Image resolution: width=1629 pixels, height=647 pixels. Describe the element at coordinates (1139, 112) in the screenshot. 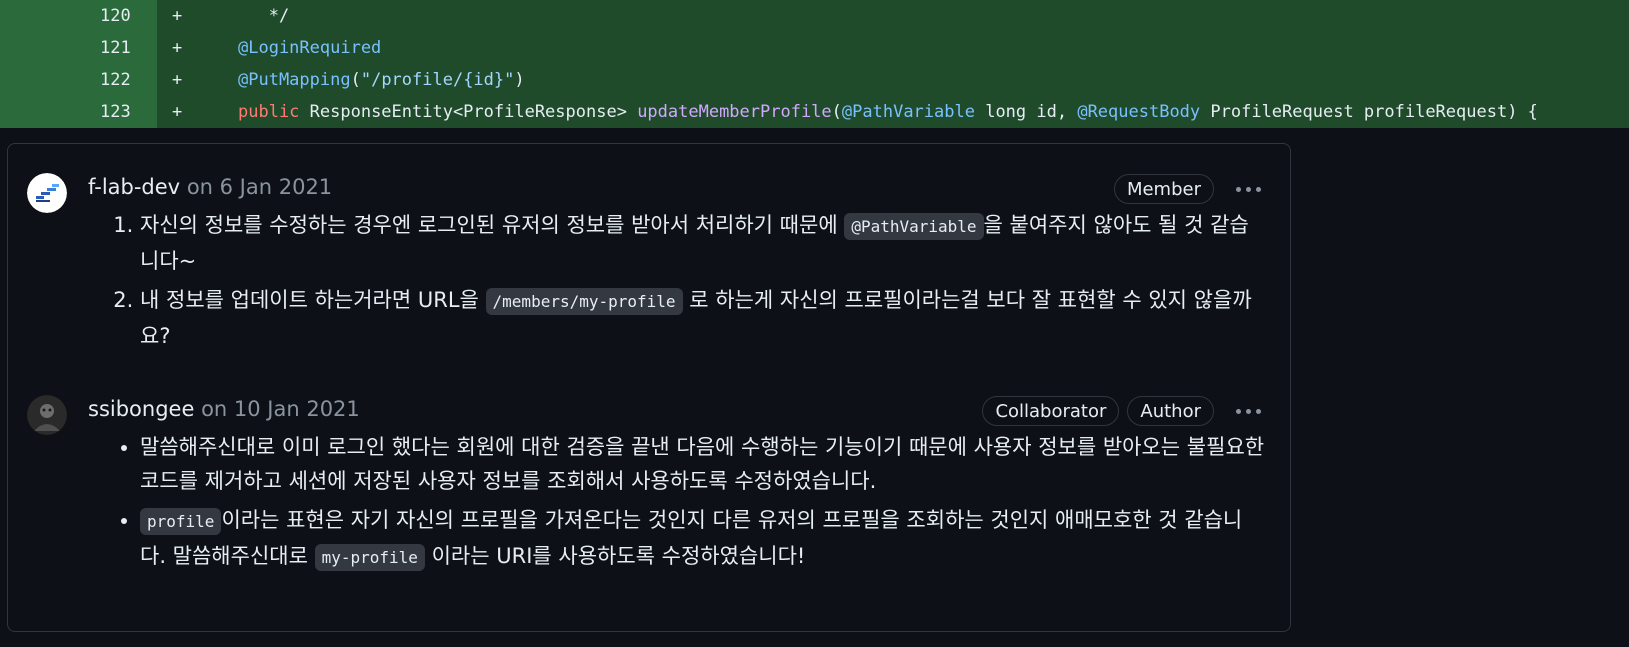

I see `code-token: @RequestBody` at that location.